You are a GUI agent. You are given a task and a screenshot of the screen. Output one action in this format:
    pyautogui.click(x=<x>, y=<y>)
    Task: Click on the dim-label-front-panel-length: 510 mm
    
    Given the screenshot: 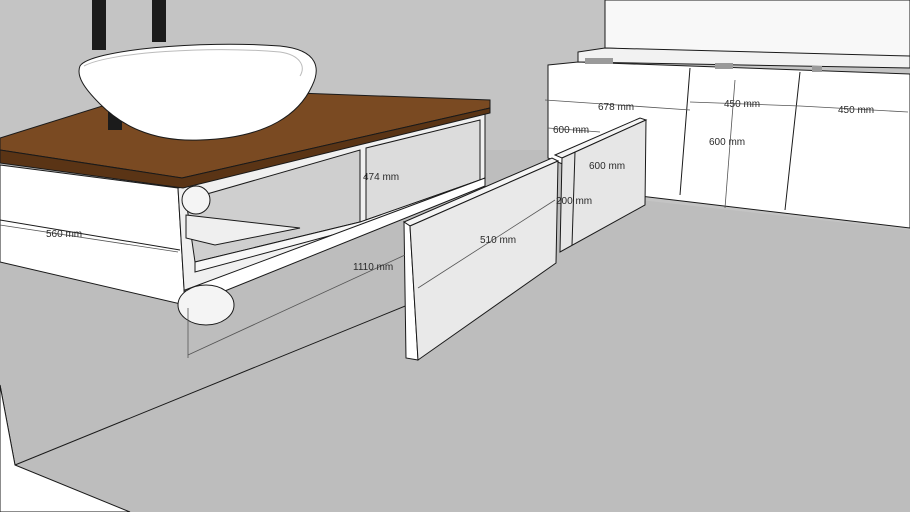 What is the action you would take?
    pyautogui.click(x=498, y=240)
    